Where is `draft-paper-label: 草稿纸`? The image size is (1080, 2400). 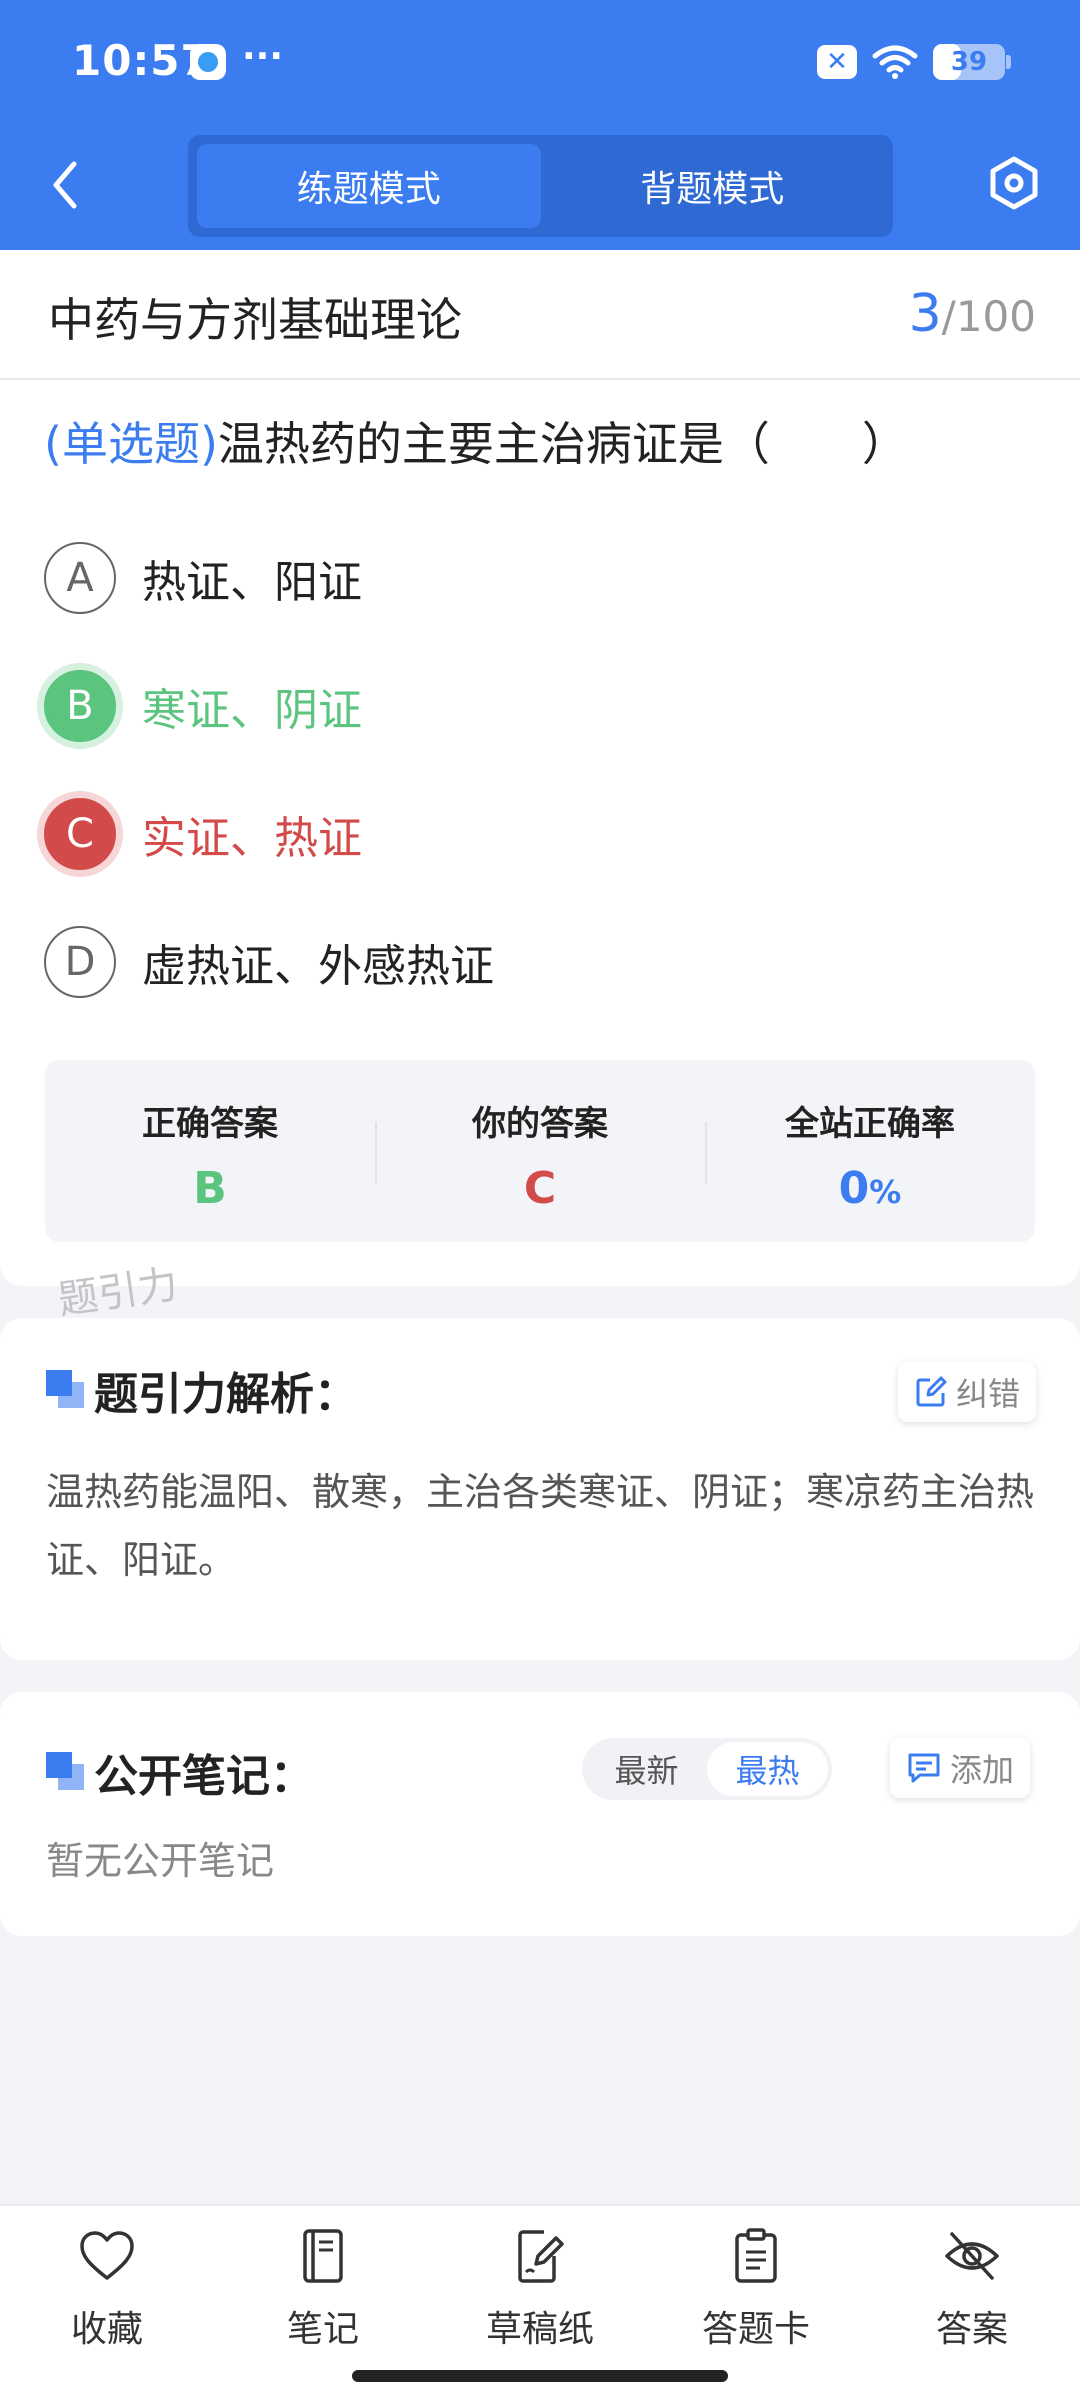 draft-paper-label: 草稿纸 is located at coordinates (539, 2329).